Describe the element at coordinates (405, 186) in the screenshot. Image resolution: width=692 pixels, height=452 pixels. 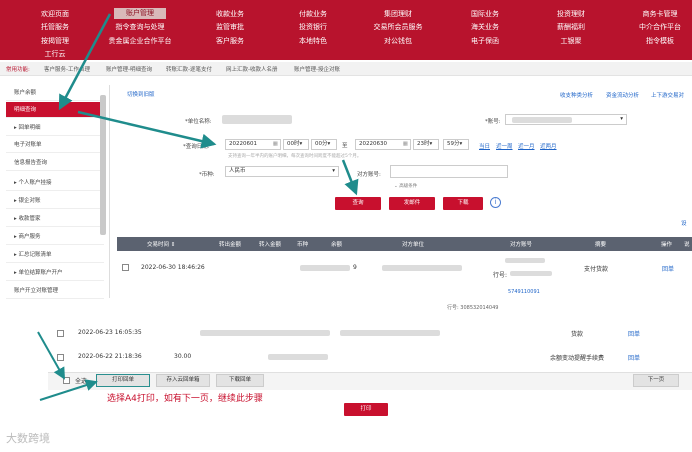
I see `advanced-toggle: ⌄ 高级条件` at that location.